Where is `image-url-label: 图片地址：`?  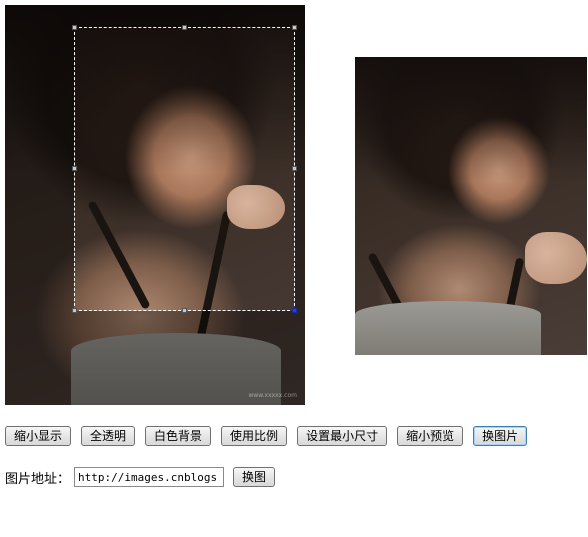 image-url-label: 图片地址： is located at coordinates (38, 479).